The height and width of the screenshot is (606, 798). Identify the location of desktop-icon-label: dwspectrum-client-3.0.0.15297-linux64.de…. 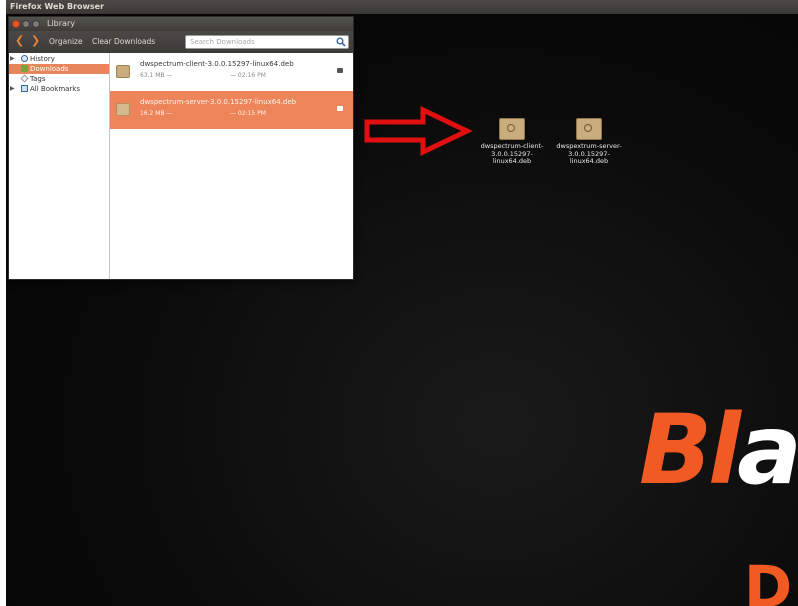
(512, 153).